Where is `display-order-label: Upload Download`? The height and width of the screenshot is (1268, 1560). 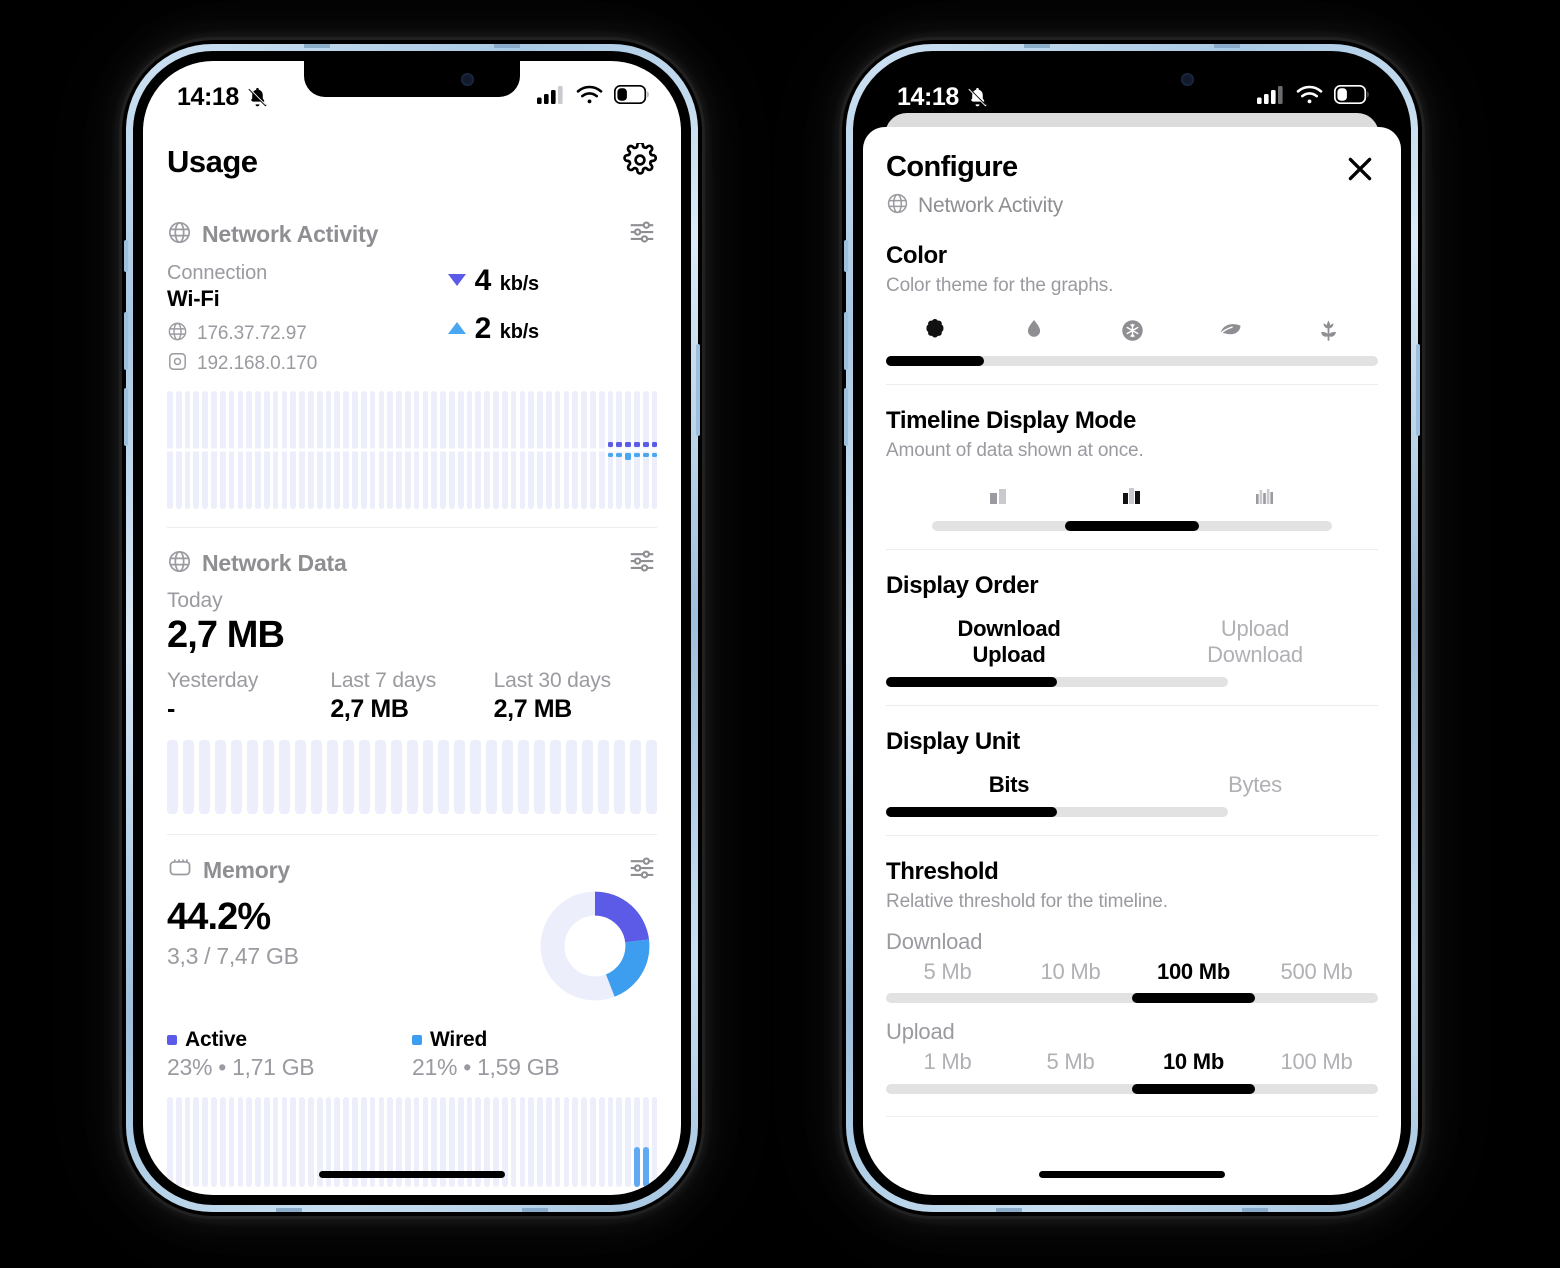 display-order-label: Upload Download is located at coordinates (1255, 642).